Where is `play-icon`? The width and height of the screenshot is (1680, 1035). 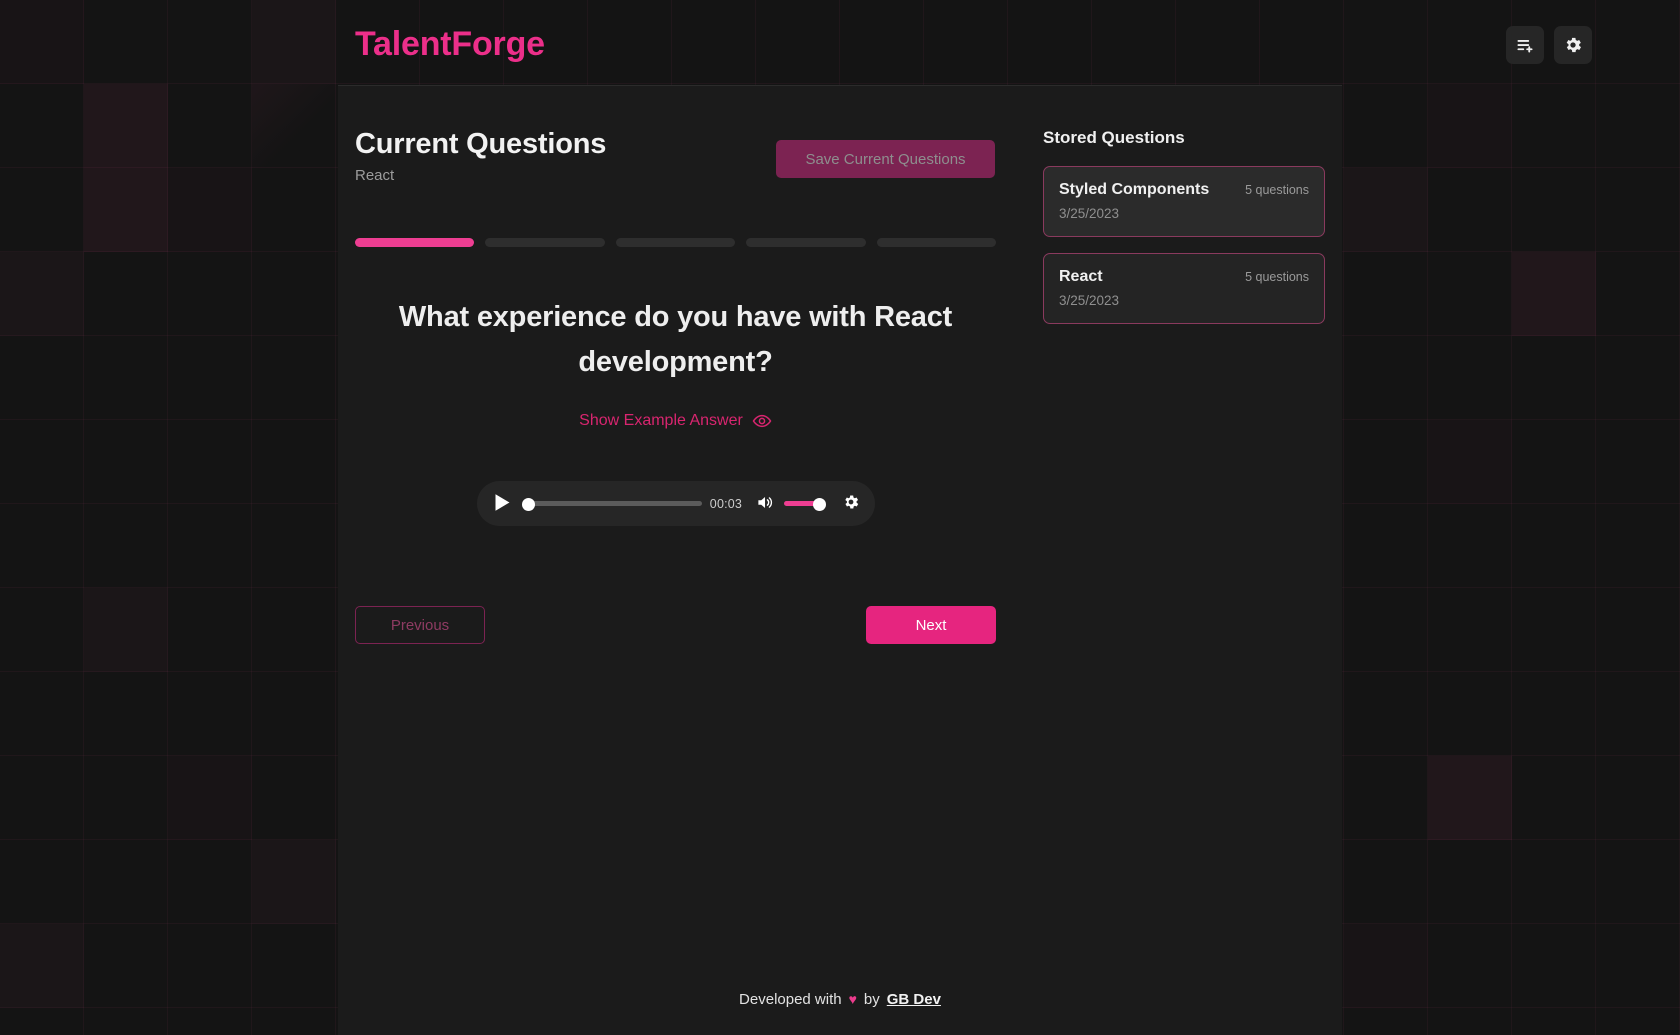 play-icon is located at coordinates (502, 504).